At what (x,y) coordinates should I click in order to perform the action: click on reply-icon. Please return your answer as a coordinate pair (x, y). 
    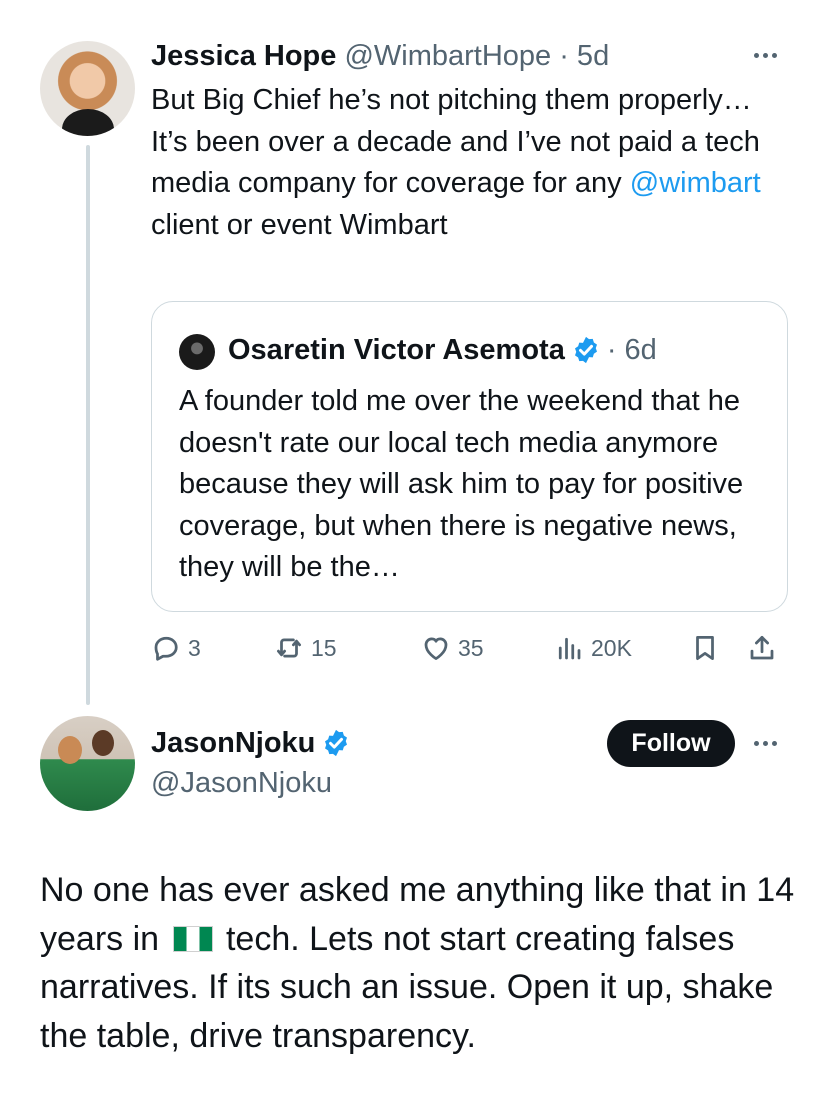
    Looking at the image, I should click on (166, 648).